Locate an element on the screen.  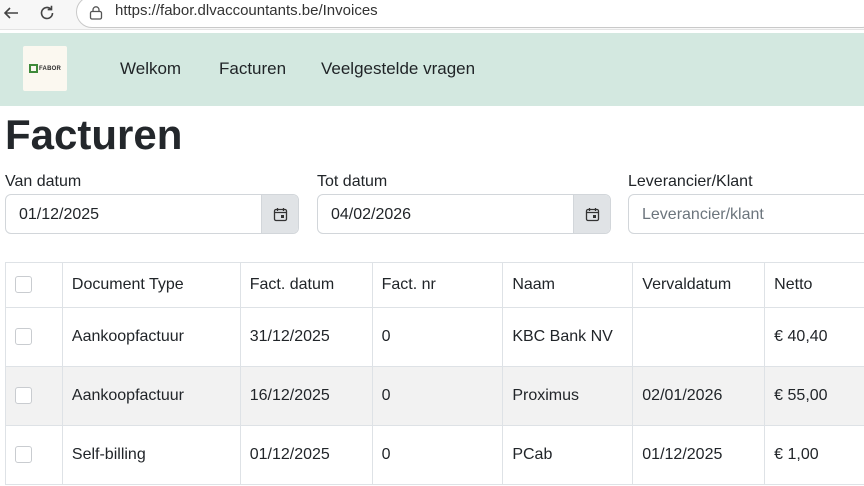
to-date-calendar-button is located at coordinates (591, 214).